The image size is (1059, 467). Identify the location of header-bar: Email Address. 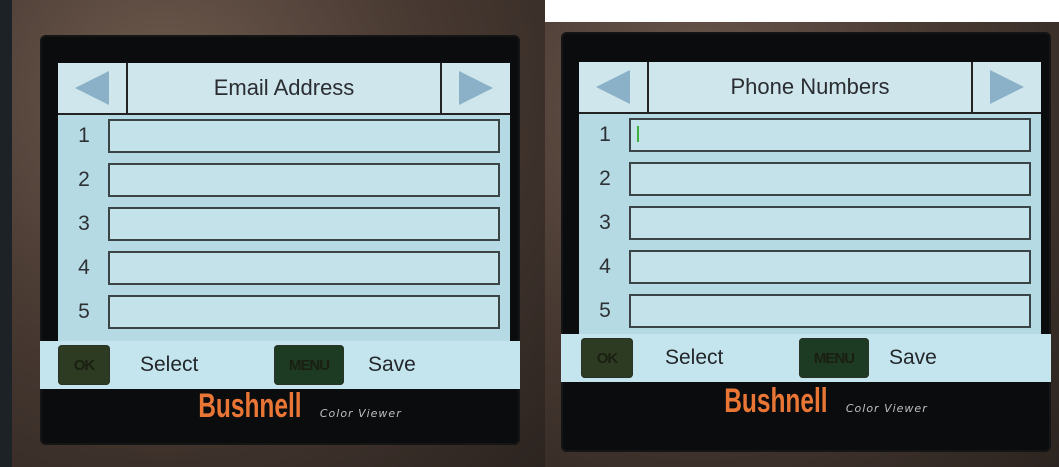
(284, 89).